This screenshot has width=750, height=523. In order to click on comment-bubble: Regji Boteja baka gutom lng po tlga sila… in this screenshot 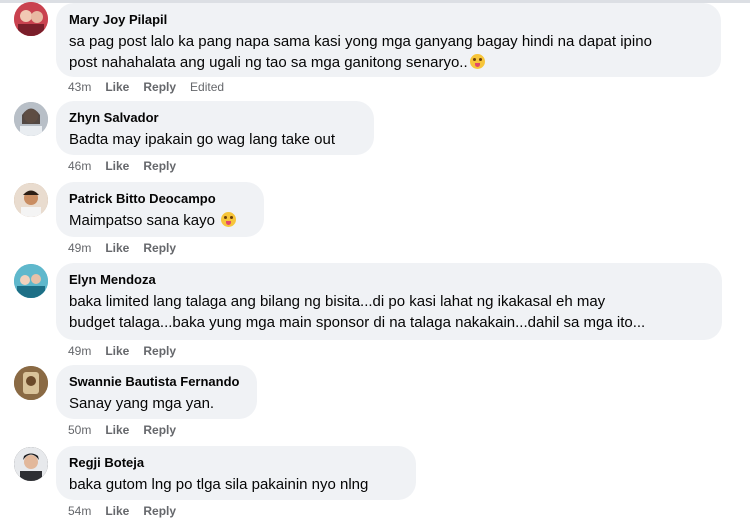, I will do `click(236, 473)`.